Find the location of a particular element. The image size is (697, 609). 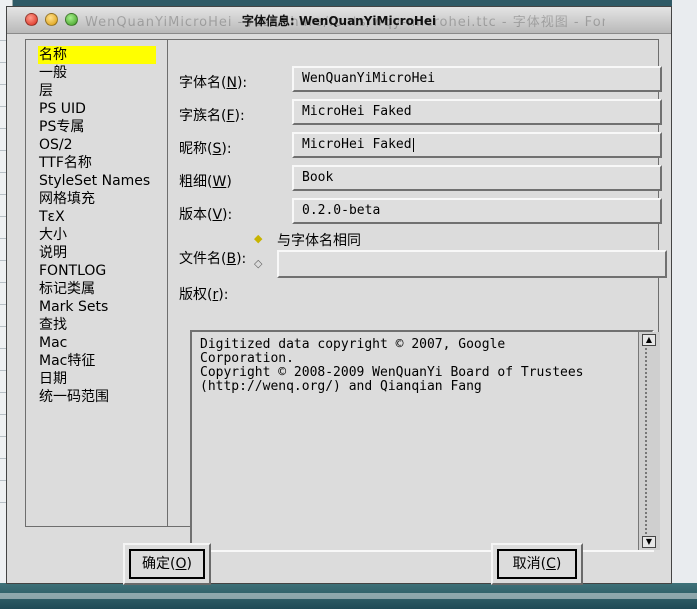

fontname-field: WenQuanYiMicroHei is located at coordinates (477, 79).